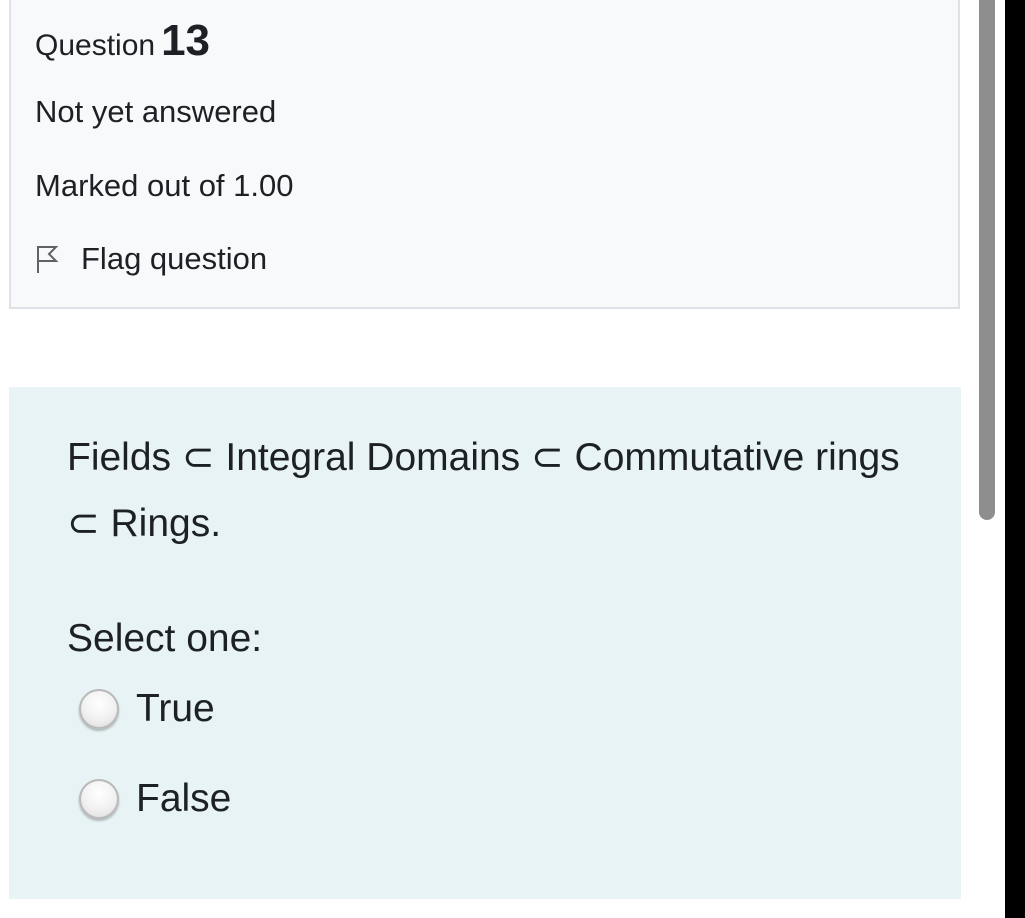 This screenshot has height=918, width=1025. Describe the element at coordinates (175, 708) in the screenshot. I see `answer-label-true: True` at that location.